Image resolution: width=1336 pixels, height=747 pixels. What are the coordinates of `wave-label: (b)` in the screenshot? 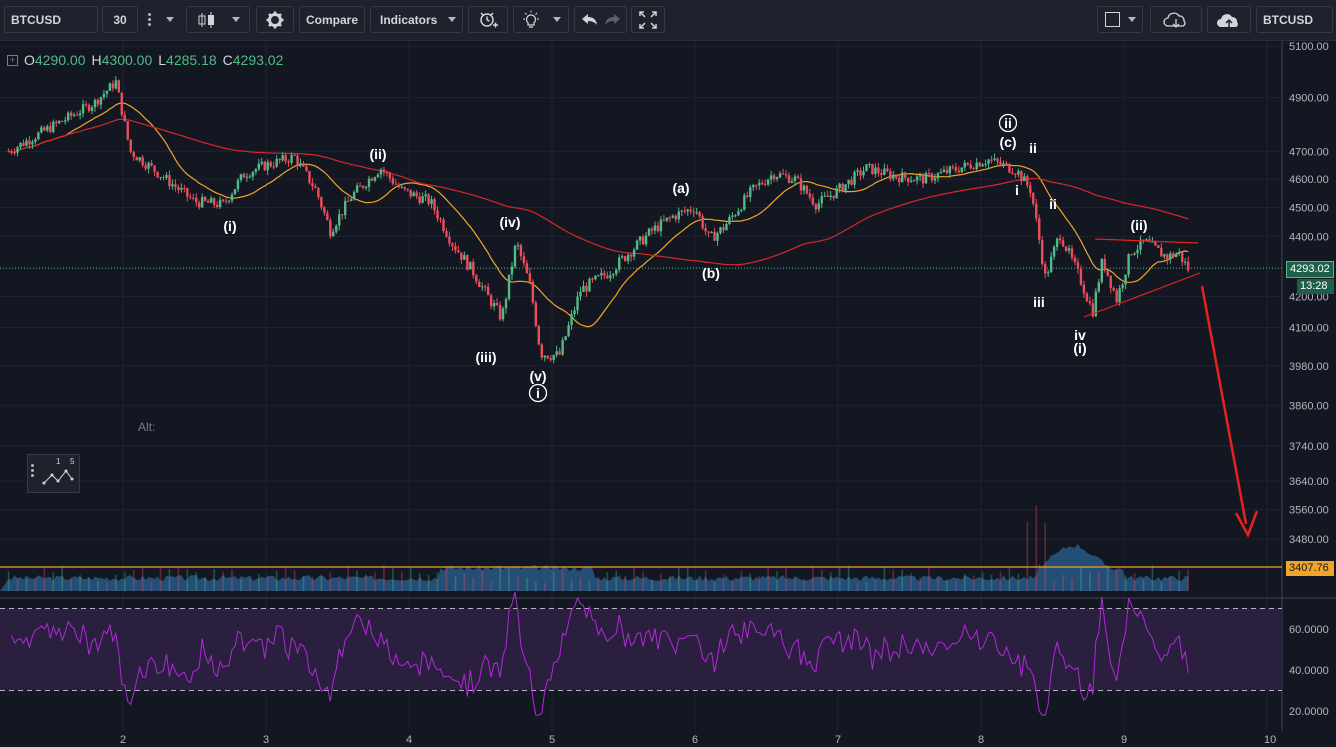 It's located at (711, 273).